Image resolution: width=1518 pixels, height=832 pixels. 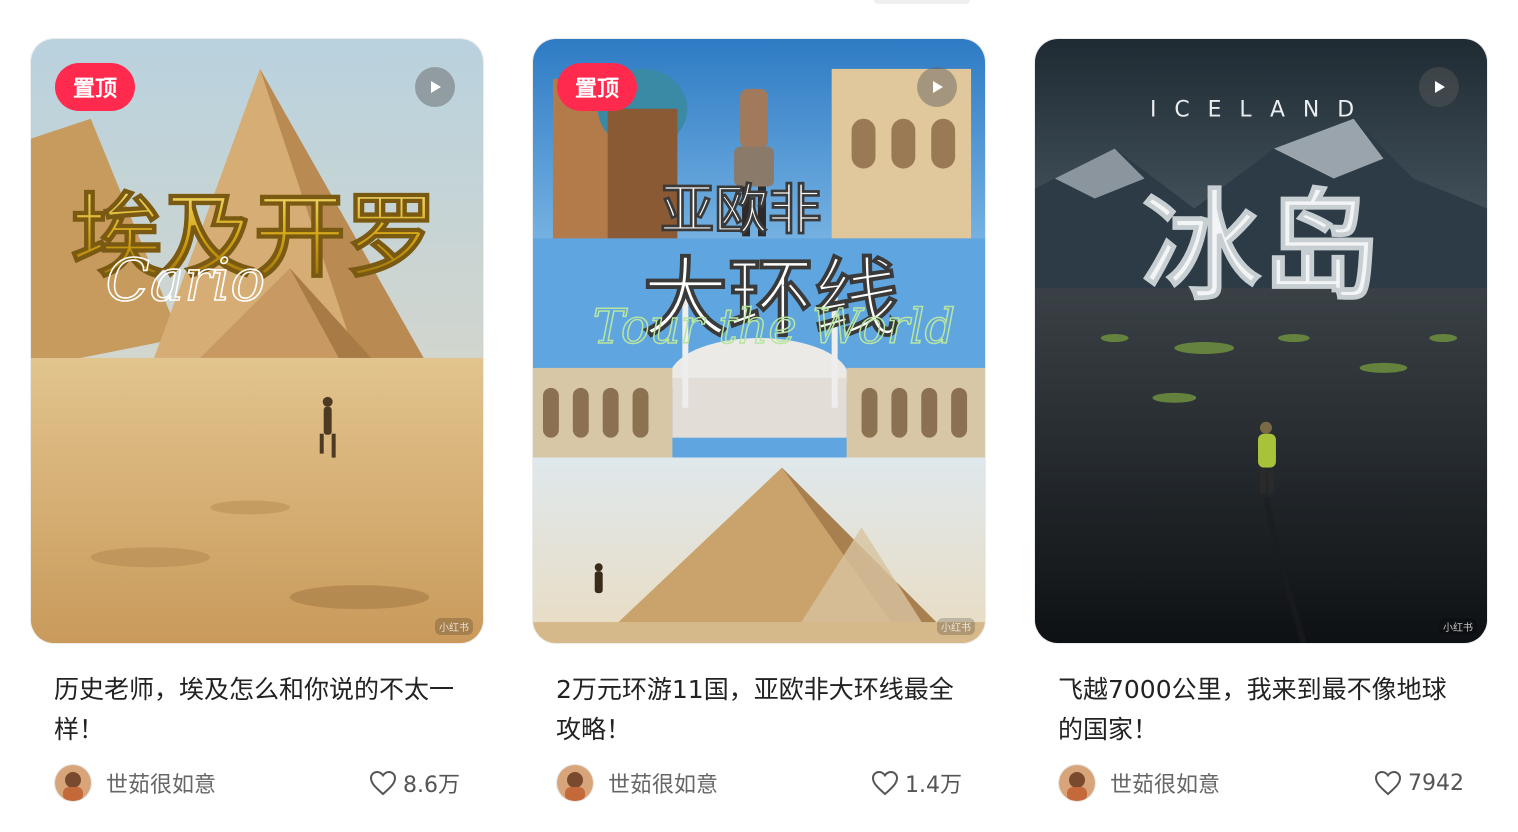 What do you see at coordinates (1261, 783) in the screenshot?
I see `note-meta: 世茹很如意 7942` at bounding box center [1261, 783].